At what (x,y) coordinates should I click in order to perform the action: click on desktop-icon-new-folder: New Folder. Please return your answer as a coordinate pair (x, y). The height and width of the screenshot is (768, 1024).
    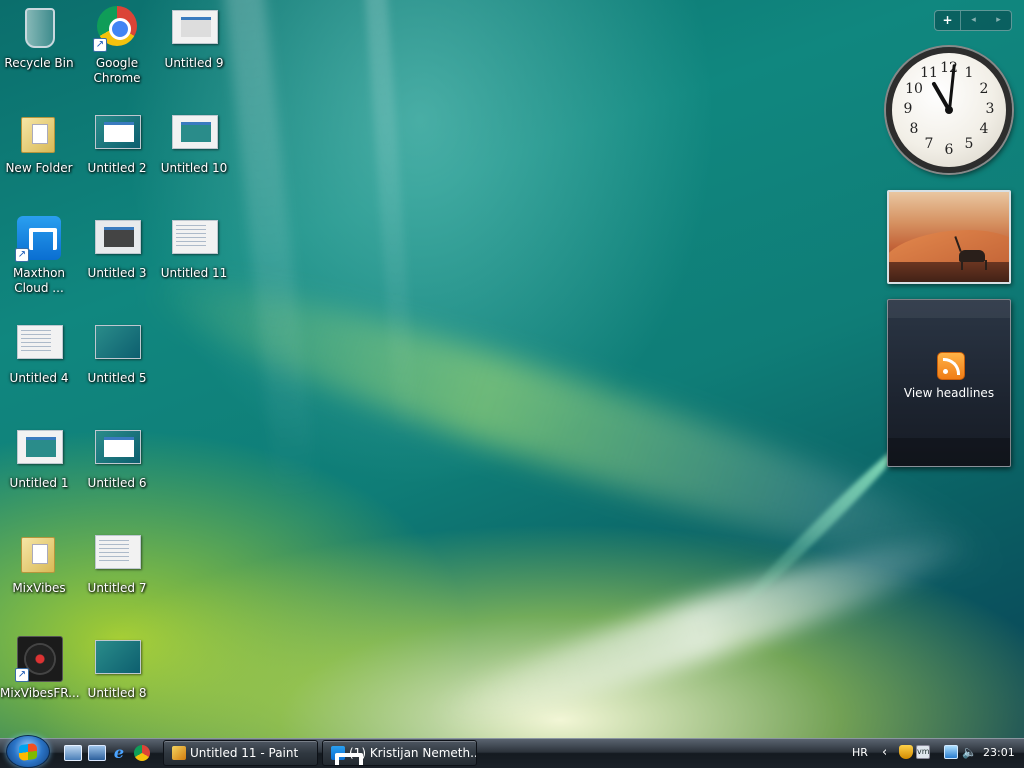
    Looking at the image, I should click on (39, 142).